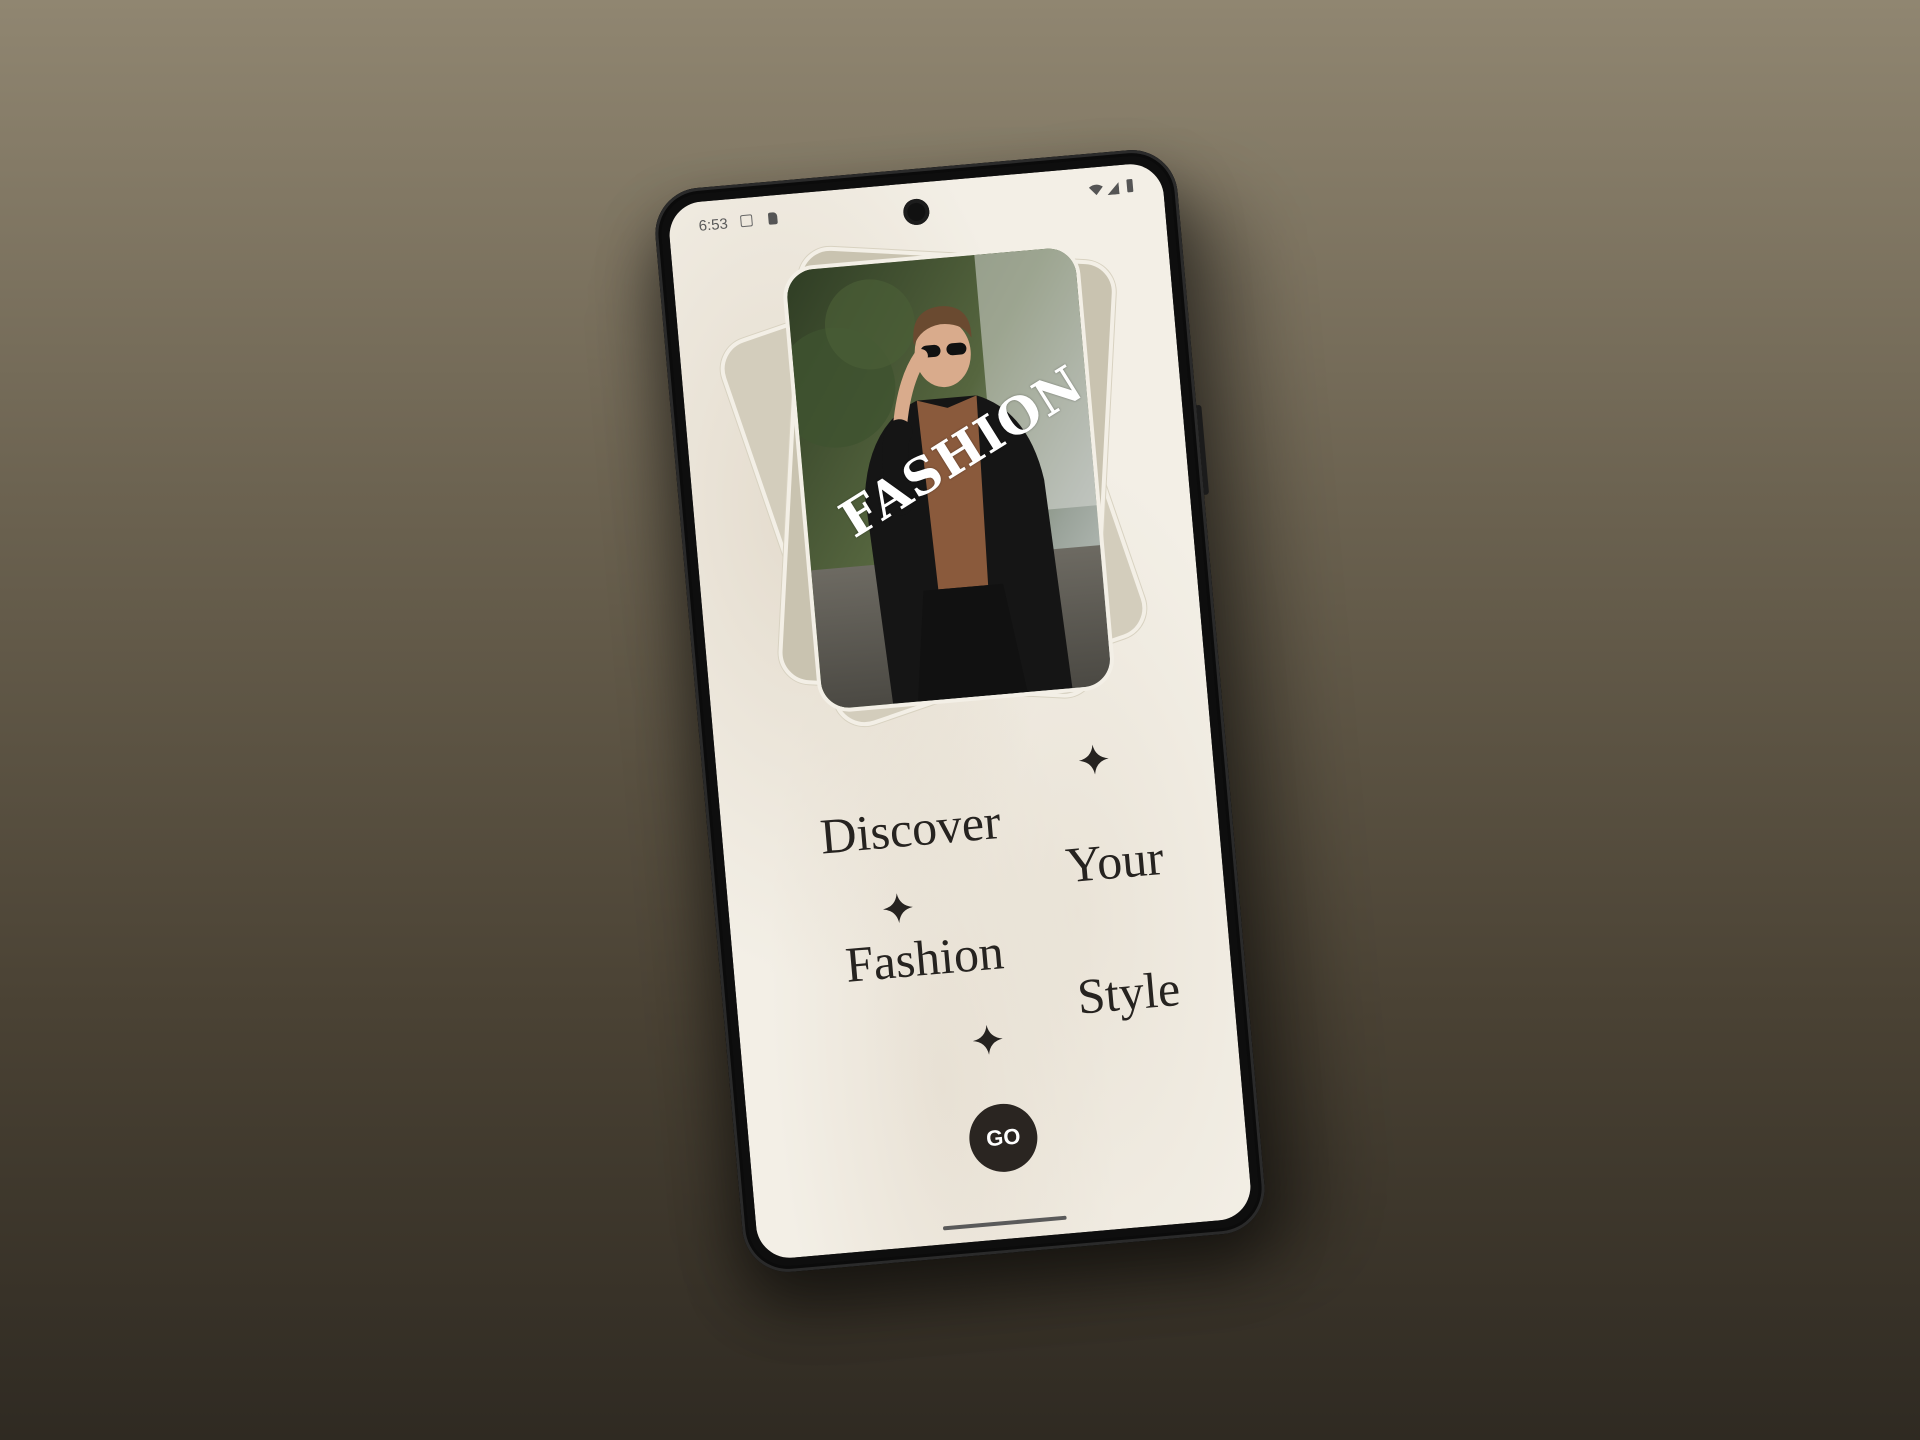  Describe the element at coordinates (1130, 185) in the screenshot. I see `battery-icon` at that location.